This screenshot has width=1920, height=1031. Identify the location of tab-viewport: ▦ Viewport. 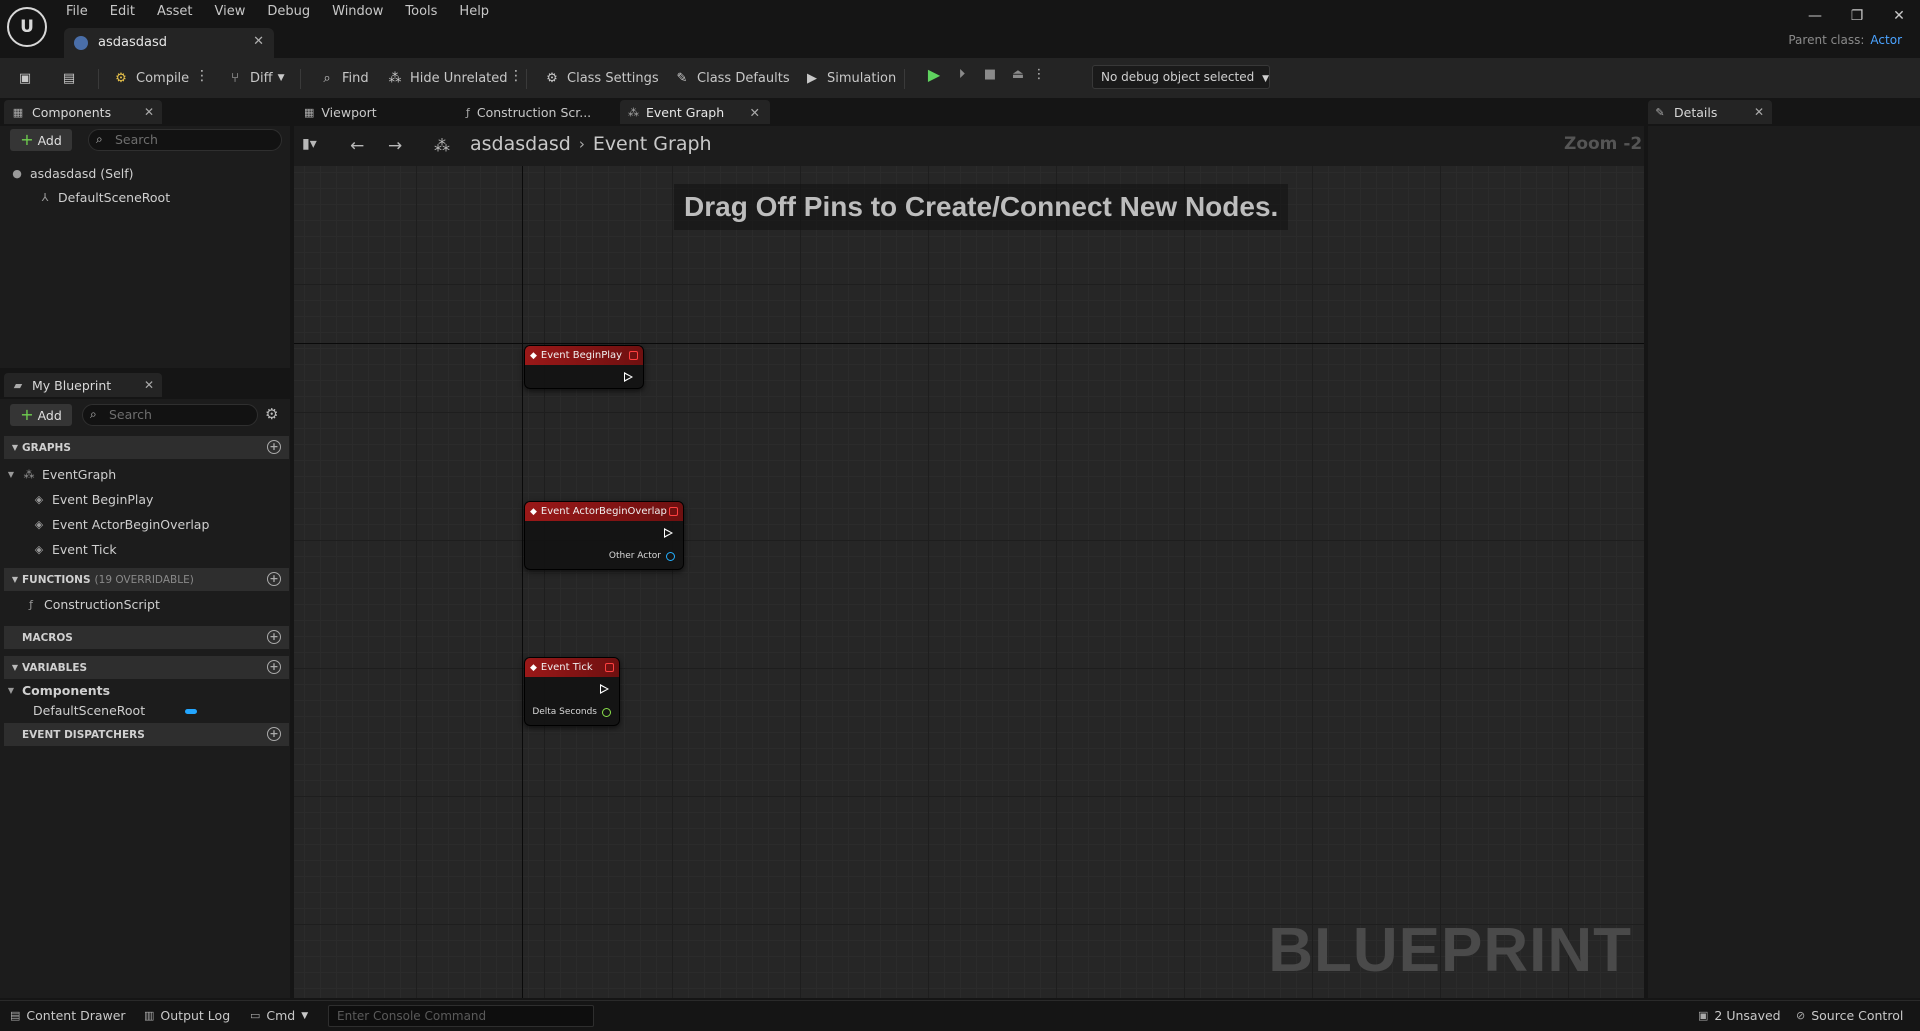
(376, 112).